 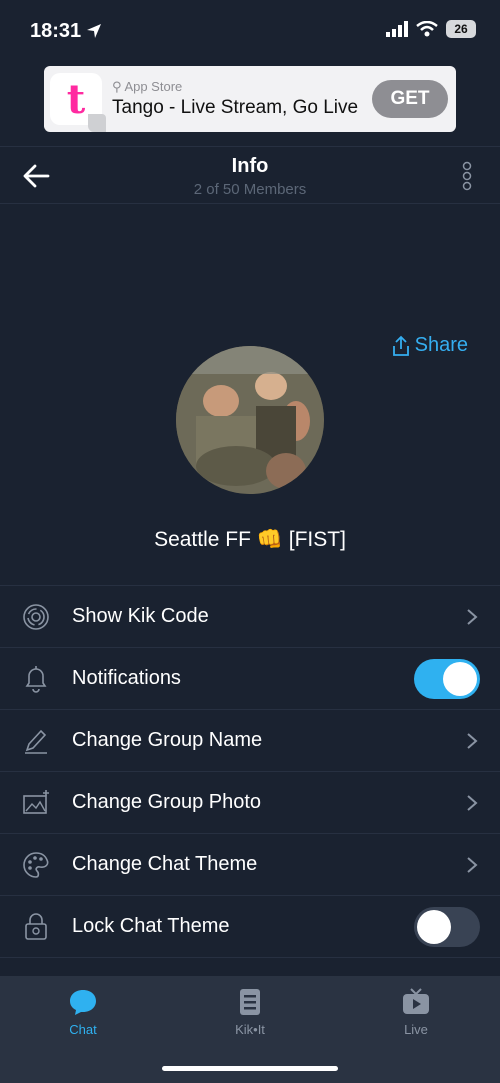 I want to click on tab-live: Live, so click(x=416, y=1011).